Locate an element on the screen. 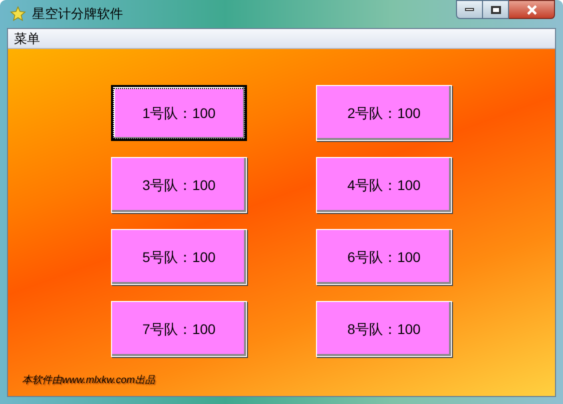 This screenshot has height=404, width=563. close-button is located at coordinates (532, 9).